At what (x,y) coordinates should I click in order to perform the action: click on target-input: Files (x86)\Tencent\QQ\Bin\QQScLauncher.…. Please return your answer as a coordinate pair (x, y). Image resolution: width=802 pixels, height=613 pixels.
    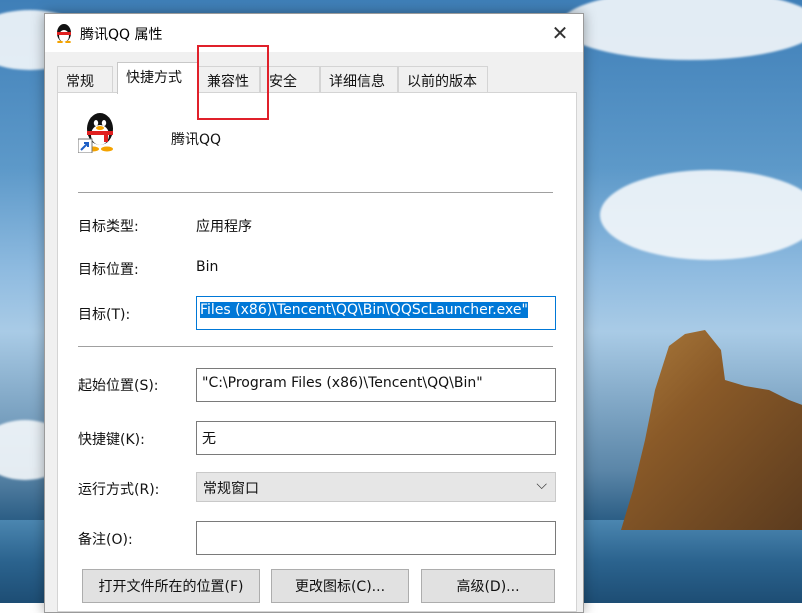
    Looking at the image, I should click on (376, 313).